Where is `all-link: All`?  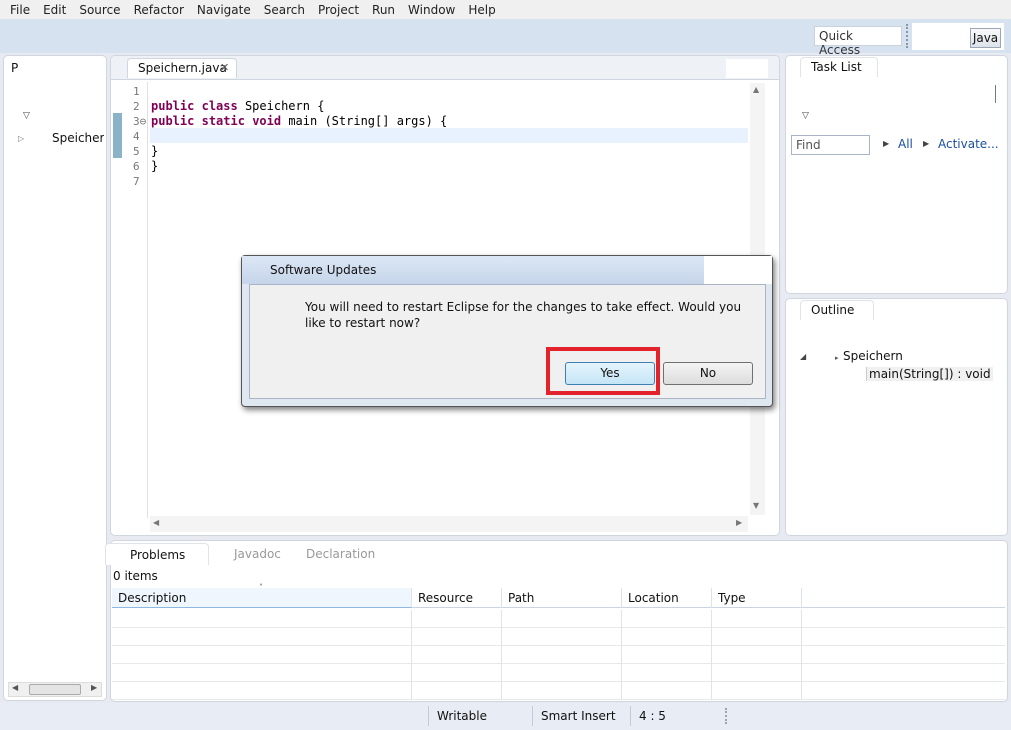
all-link: All is located at coordinates (905, 144).